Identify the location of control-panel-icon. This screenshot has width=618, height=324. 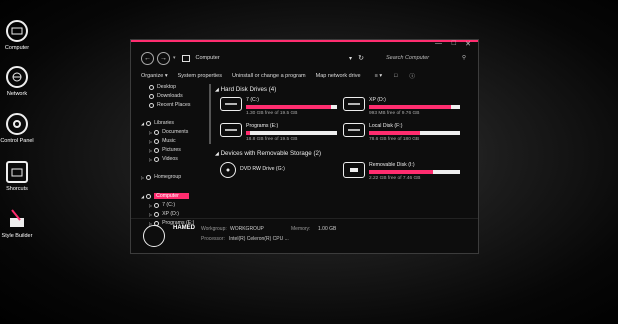
(17, 124).